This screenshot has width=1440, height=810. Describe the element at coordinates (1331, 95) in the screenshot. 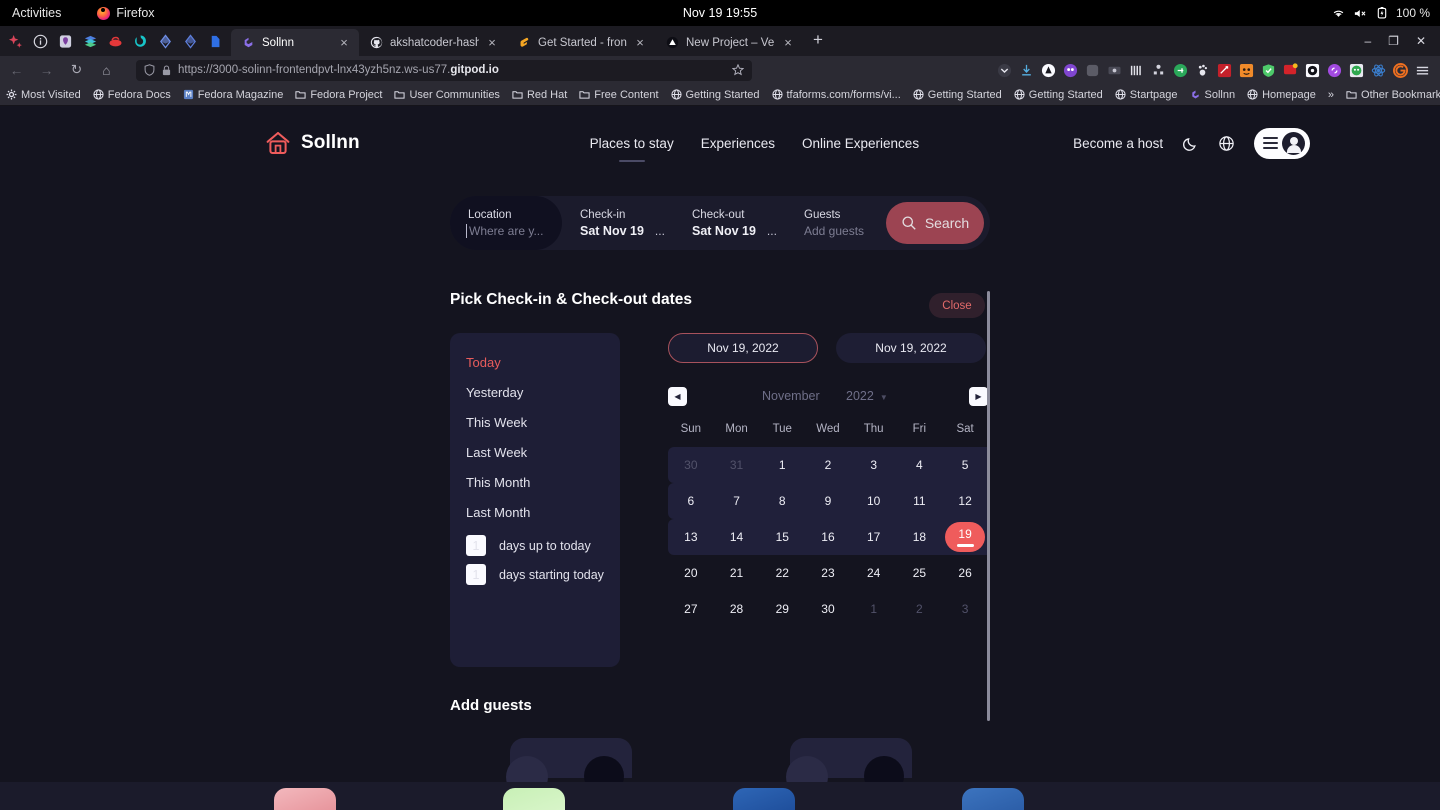

I see `bookmarks-overflow-button: »` at that location.